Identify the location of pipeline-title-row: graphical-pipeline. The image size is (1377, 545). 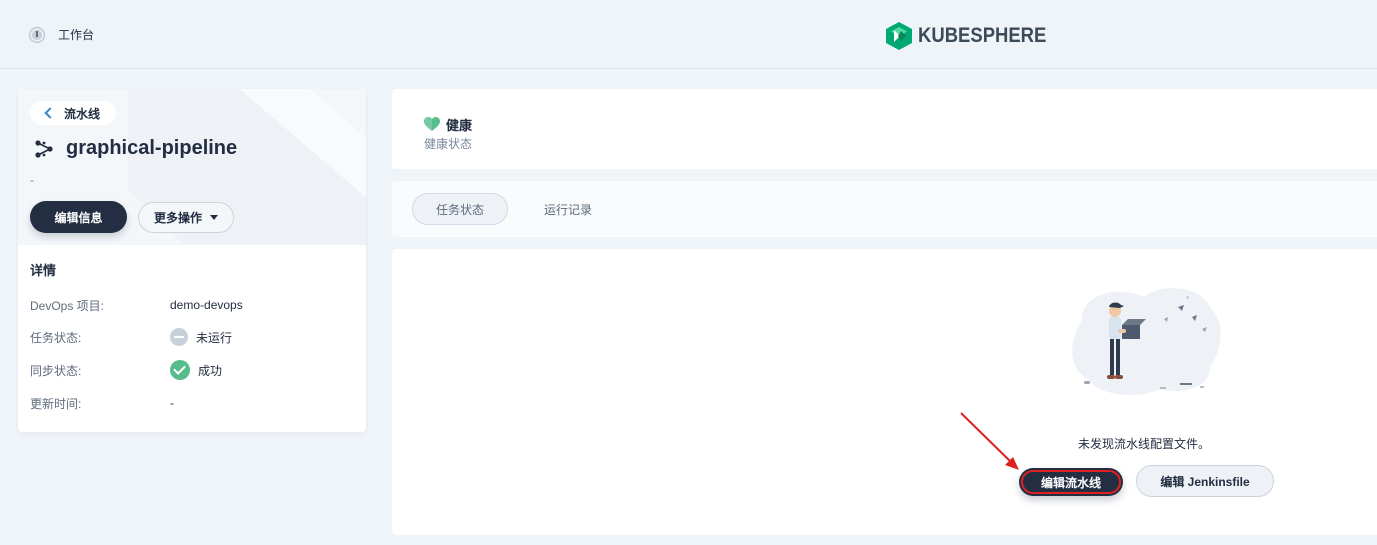
(135, 148).